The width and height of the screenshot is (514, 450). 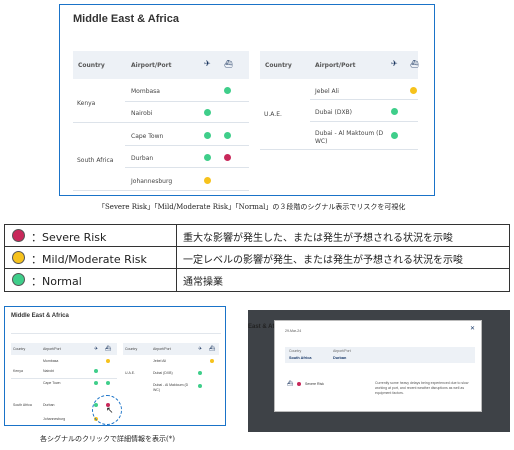 I want to click on mini-port: Dubai (DXB), so click(x=163, y=373).